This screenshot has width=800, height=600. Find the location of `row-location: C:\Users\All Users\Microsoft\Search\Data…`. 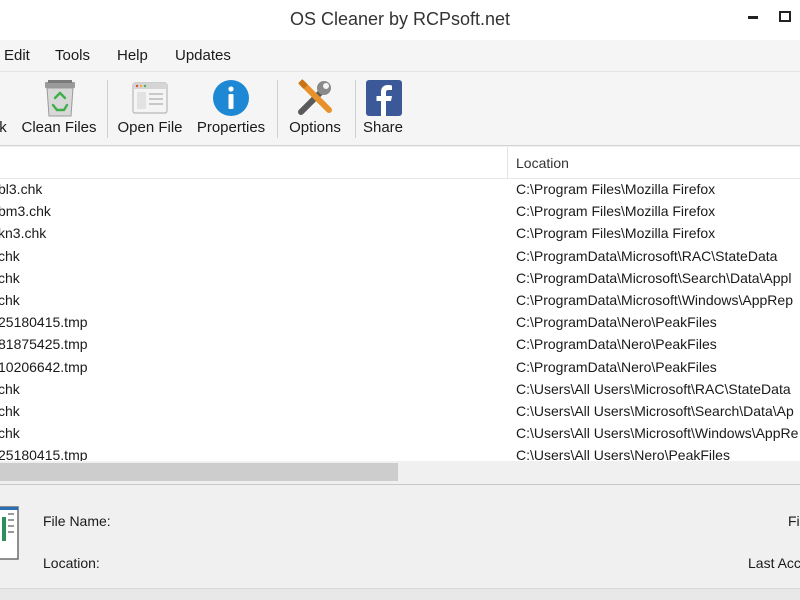

row-location: C:\Users\All Users\Microsoft\Search\Data… is located at coordinates (655, 410).